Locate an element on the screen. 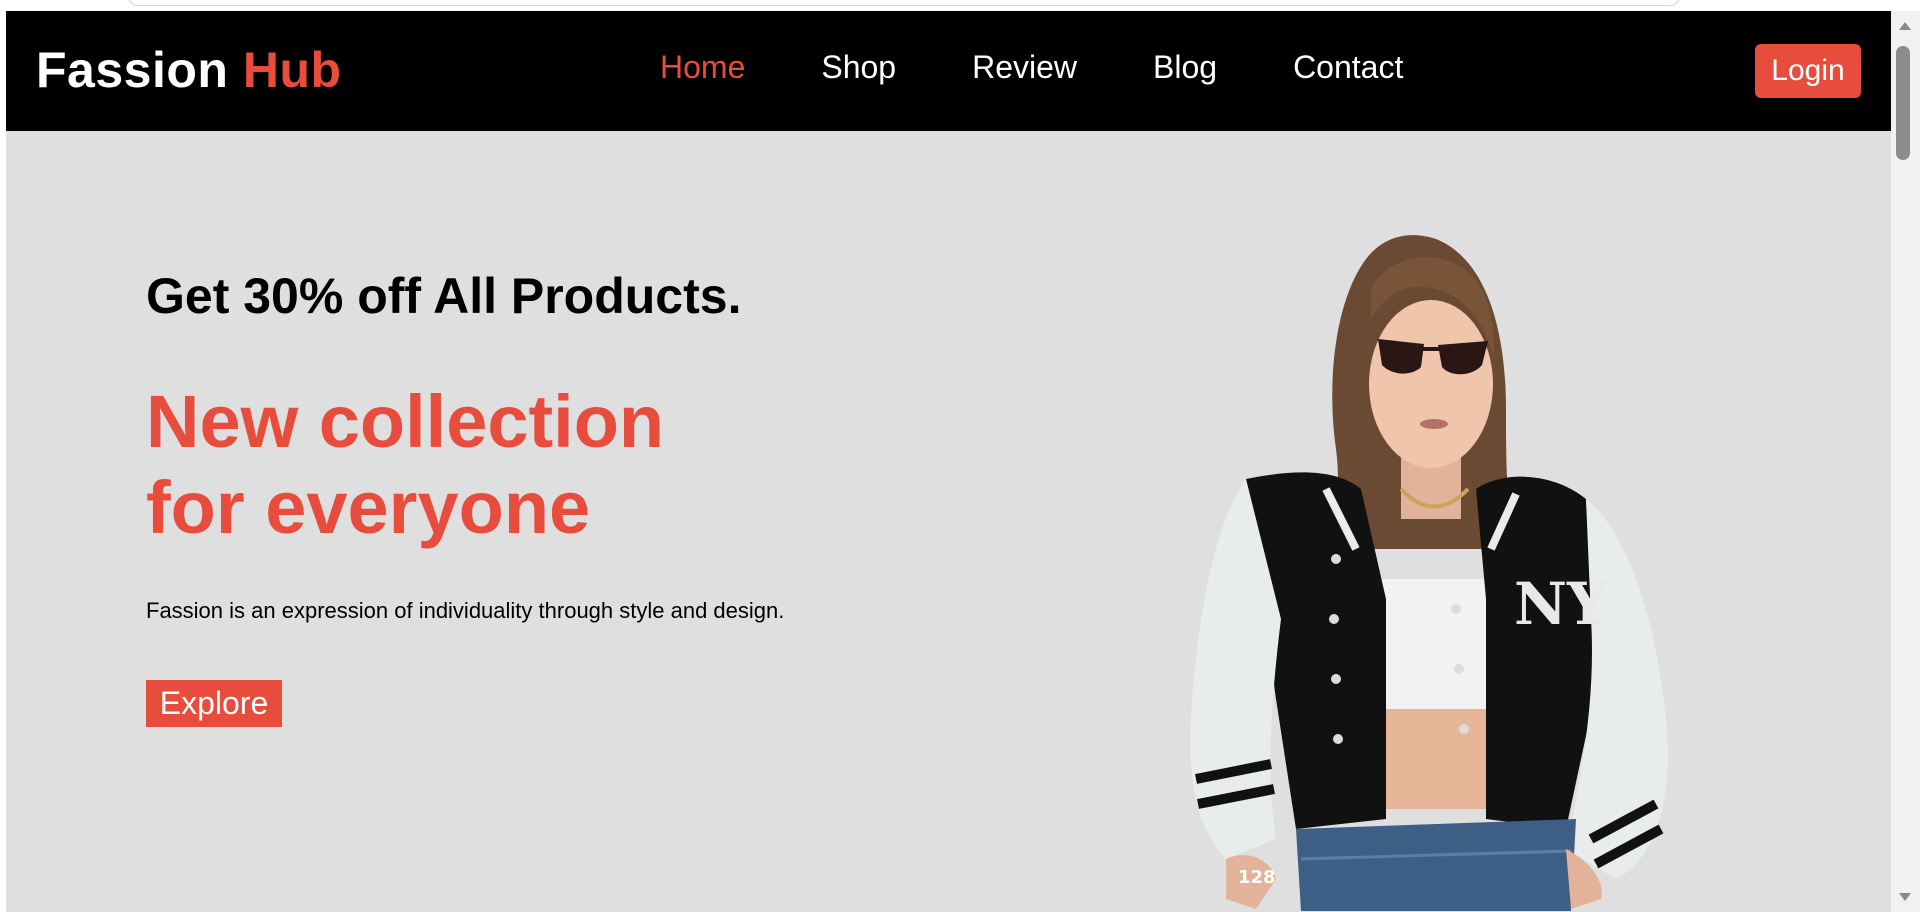 The width and height of the screenshot is (1920, 912). address-bar-edge is located at coordinates (904, 3).